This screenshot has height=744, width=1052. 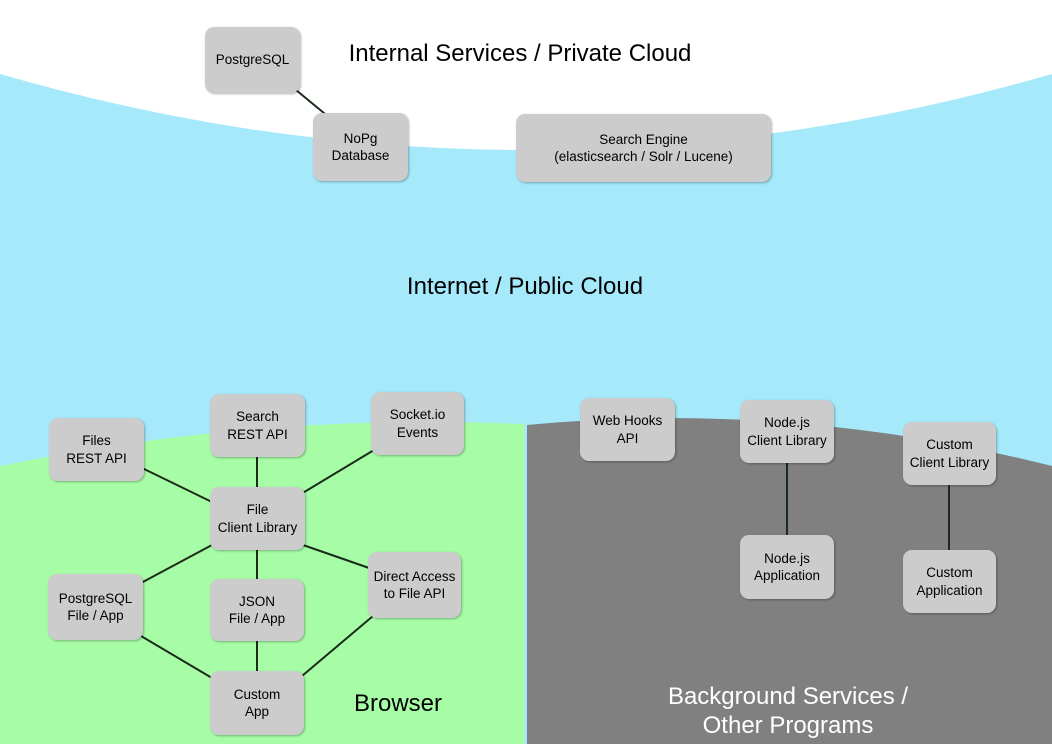 I want to click on node-label: File Client Library, so click(x=257, y=518).